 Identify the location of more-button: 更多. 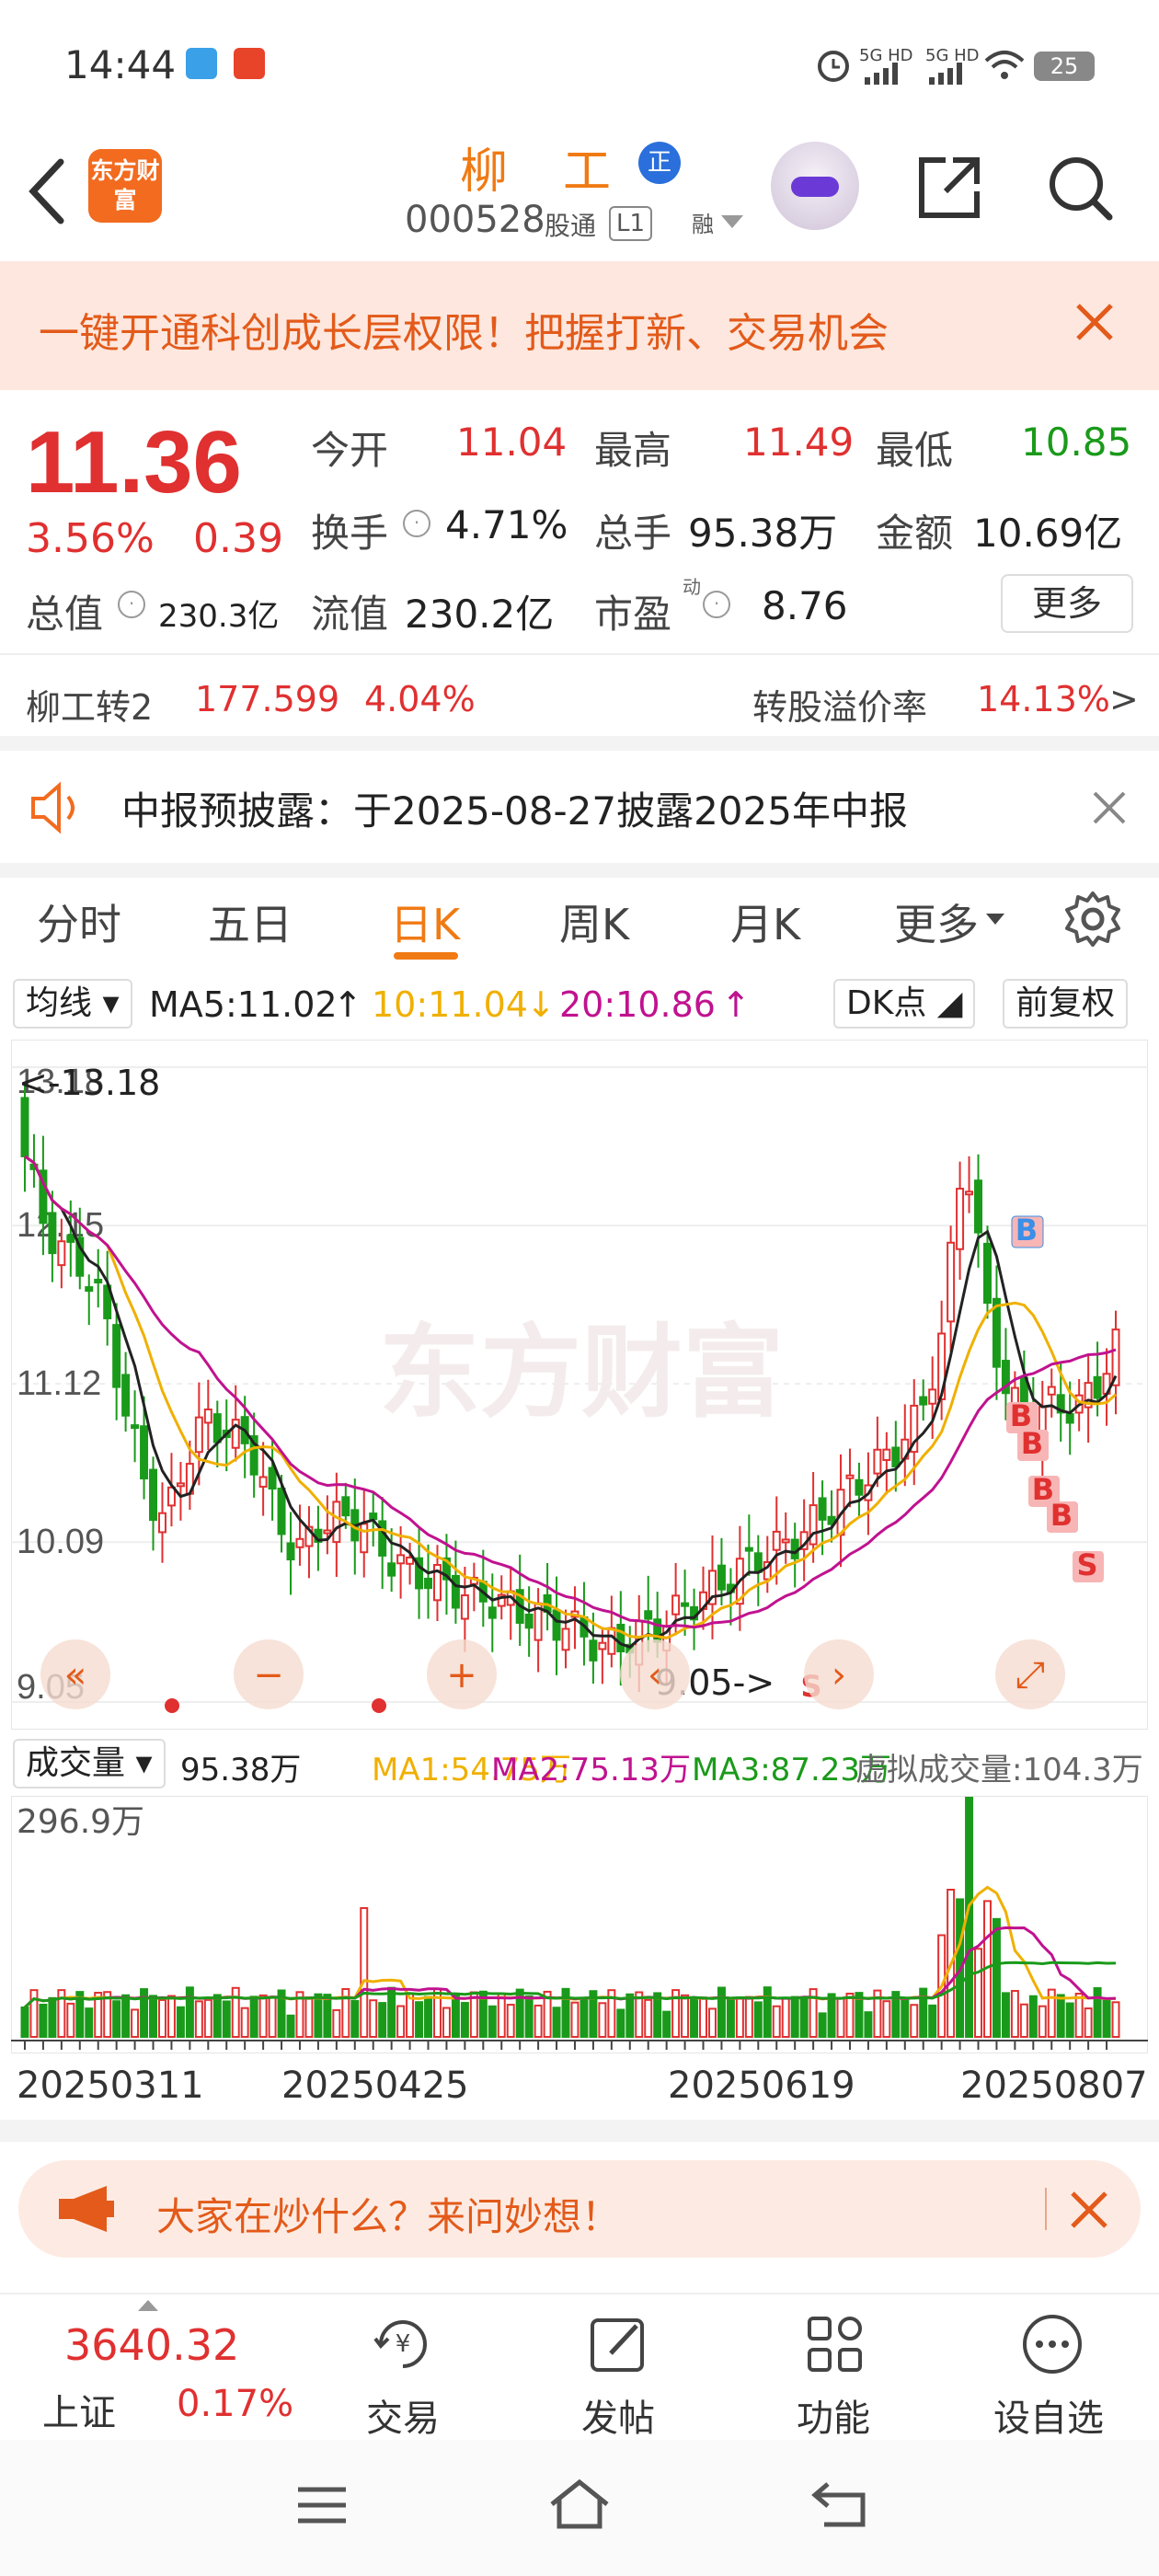
(1067, 603).